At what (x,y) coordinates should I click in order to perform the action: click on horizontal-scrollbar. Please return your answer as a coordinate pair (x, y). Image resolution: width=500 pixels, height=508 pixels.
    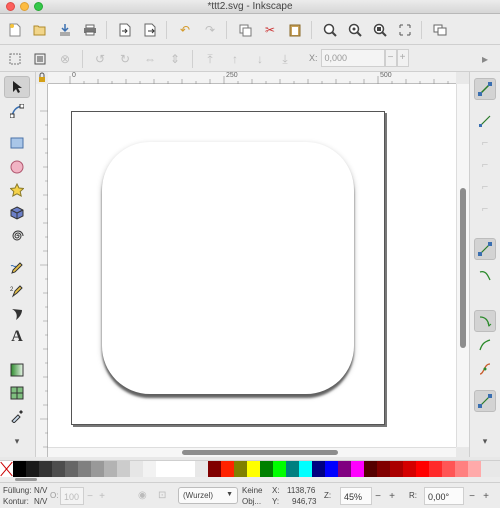
    Looking at the image, I should click on (252, 452).